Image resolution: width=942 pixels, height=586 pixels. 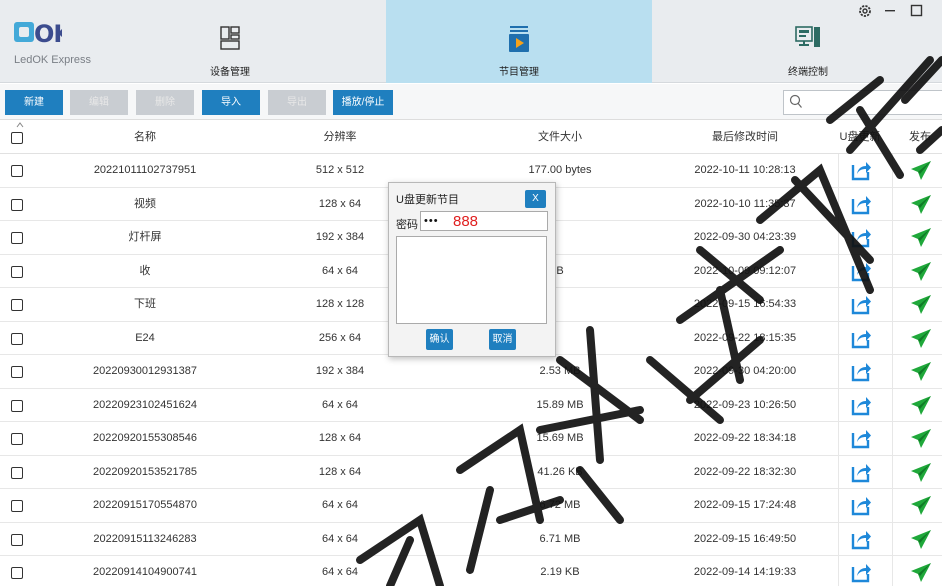 What do you see at coordinates (145, 137) in the screenshot?
I see `header-name: 名称` at bounding box center [145, 137].